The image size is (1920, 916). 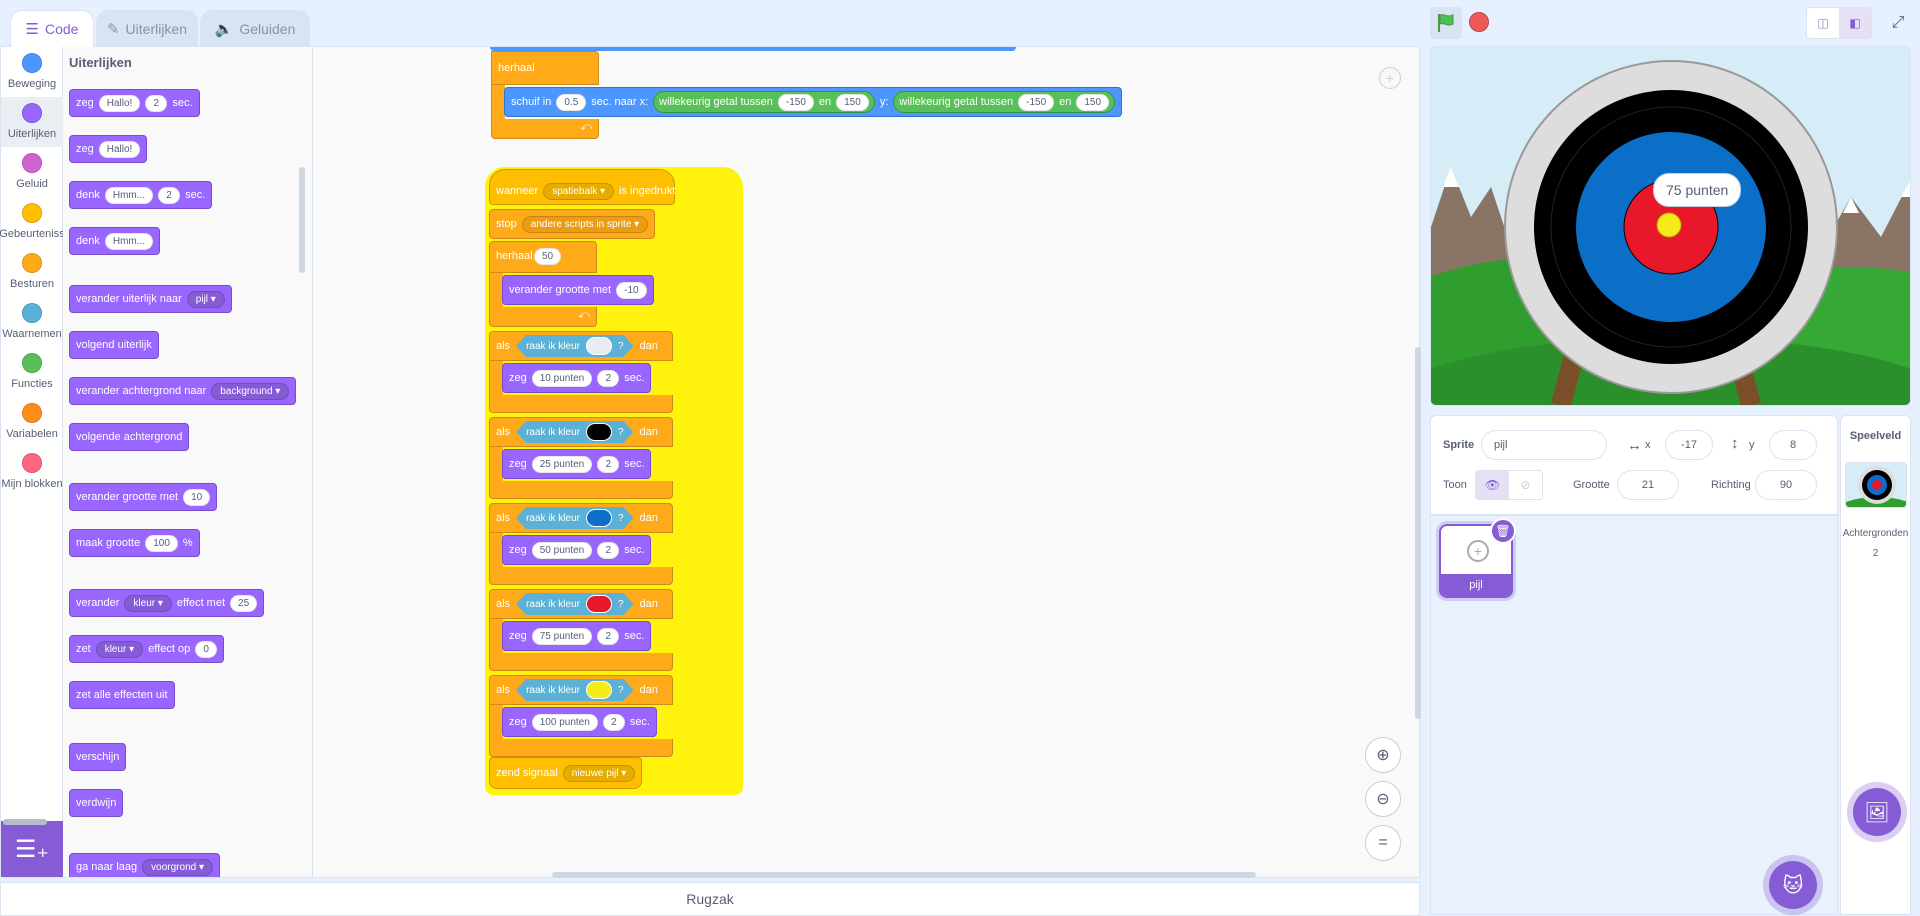 What do you see at coordinates (562, 464) in the screenshot?
I see `block-input: 25 punten` at bounding box center [562, 464].